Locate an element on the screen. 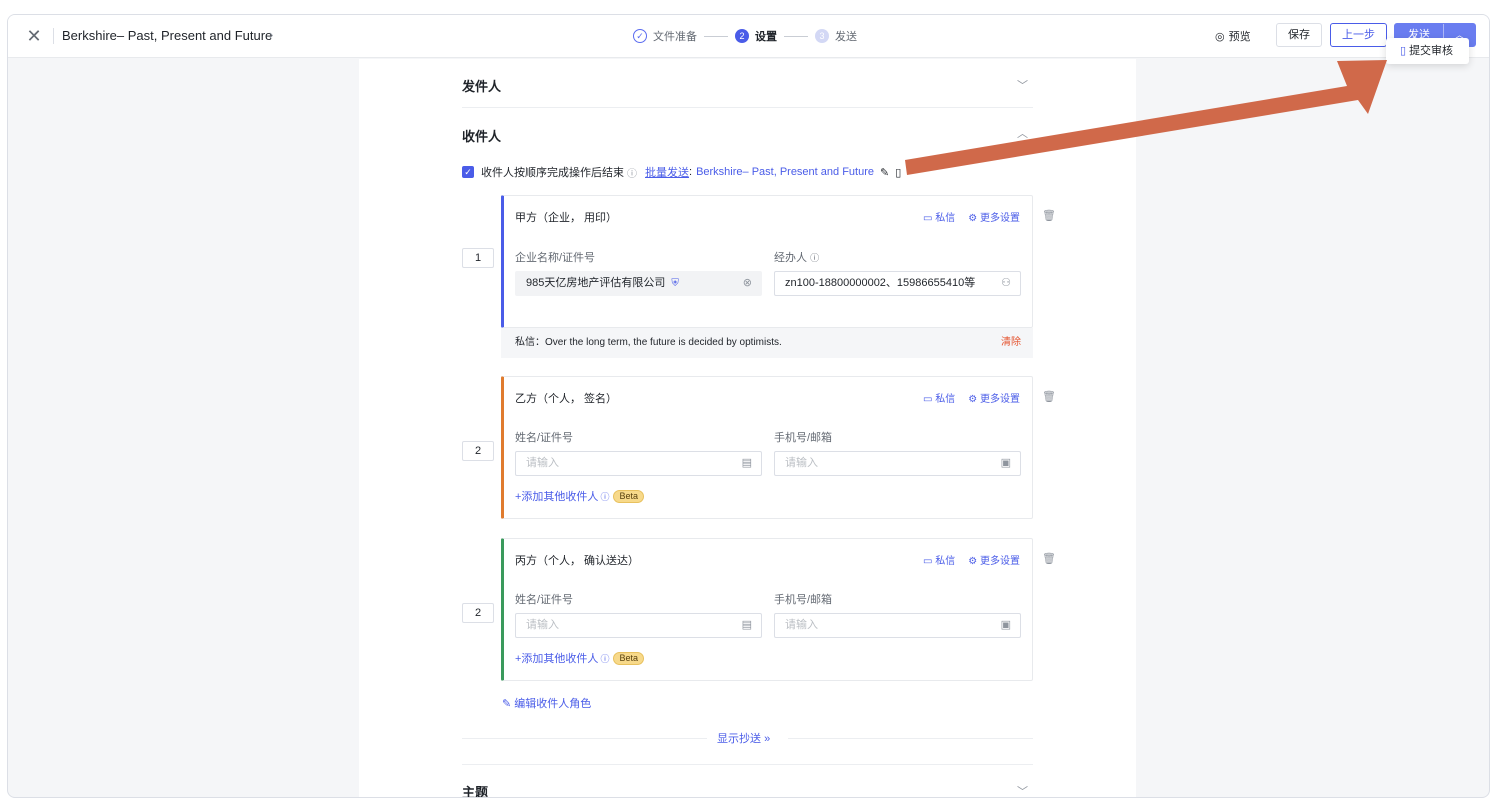 This screenshot has width=1504, height=808. recipient-role-title: 甲方（企业， 用印） is located at coordinates (566, 218).